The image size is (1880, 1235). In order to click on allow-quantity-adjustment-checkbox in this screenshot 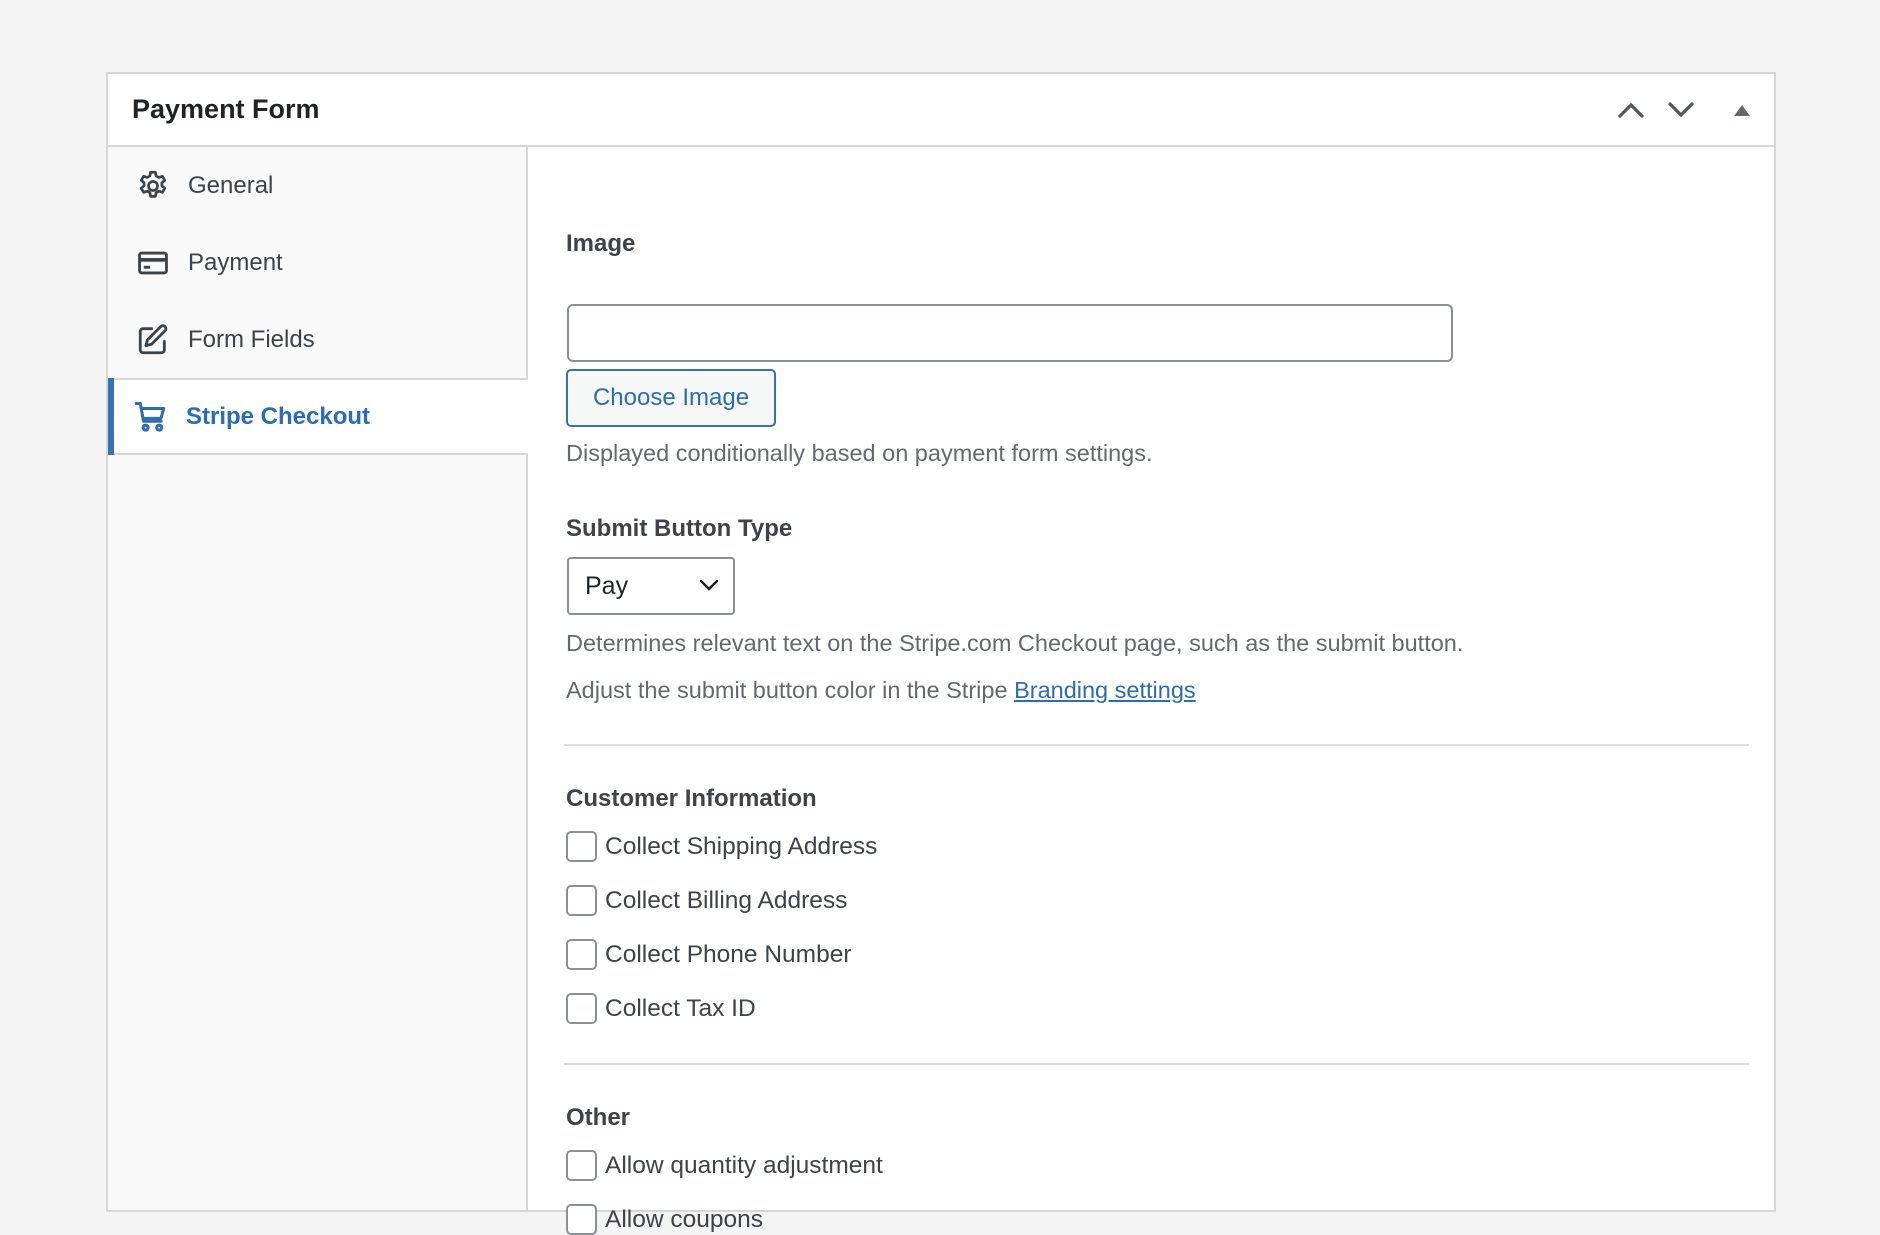, I will do `click(581, 1165)`.